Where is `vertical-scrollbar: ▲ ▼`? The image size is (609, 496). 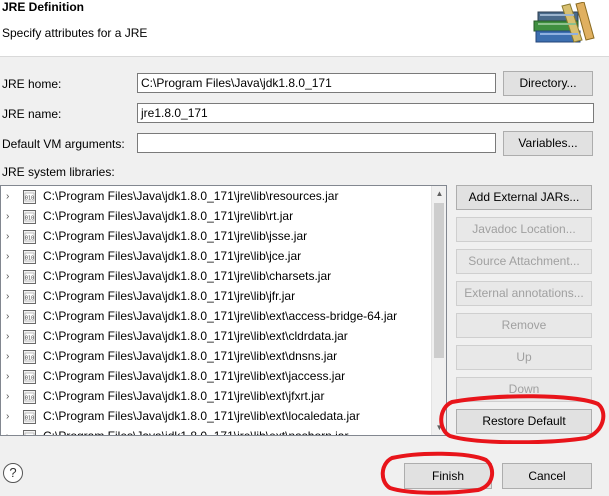 vertical-scrollbar: ▲ ▼ is located at coordinates (438, 310).